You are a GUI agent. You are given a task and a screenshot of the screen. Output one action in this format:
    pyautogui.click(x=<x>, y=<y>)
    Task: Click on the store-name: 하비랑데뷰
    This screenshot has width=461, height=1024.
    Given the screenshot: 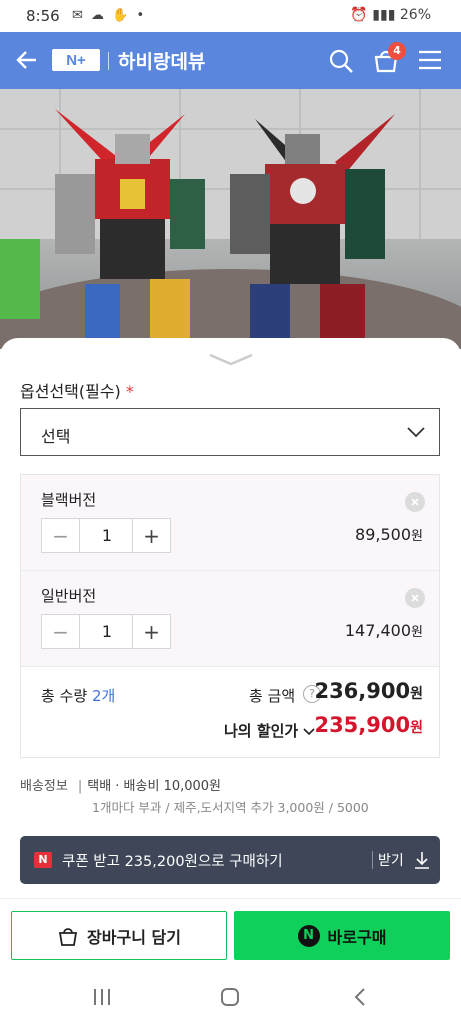 What is the action you would take?
    pyautogui.click(x=161, y=60)
    